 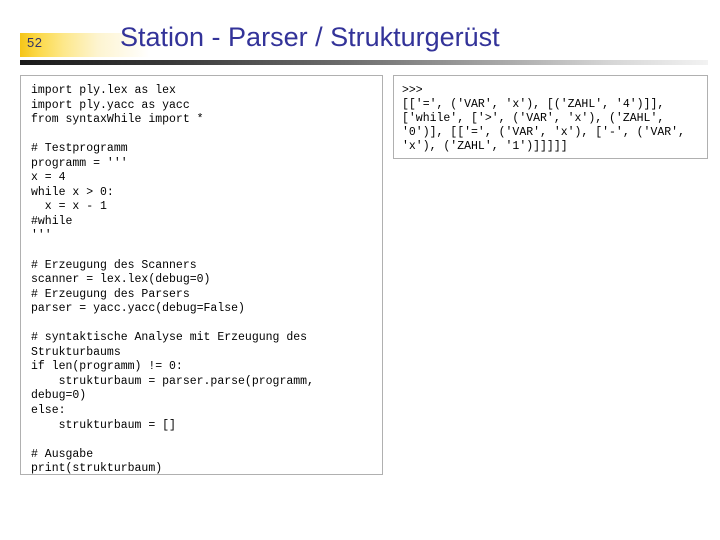 What do you see at coordinates (35, 42) in the screenshot?
I see `slide-number: 52` at bounding box center [35, 42].